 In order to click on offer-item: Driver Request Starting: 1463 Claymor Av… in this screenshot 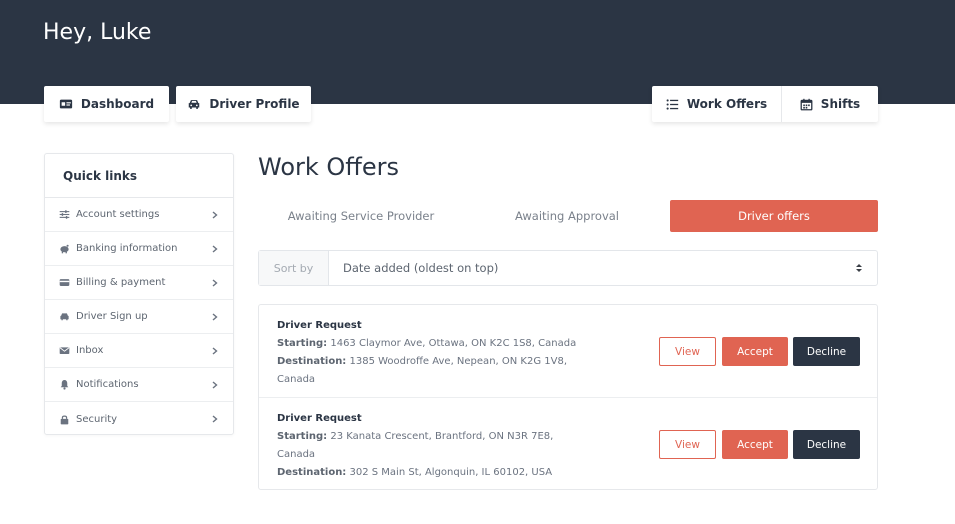, I will do `click(568, 351)`.